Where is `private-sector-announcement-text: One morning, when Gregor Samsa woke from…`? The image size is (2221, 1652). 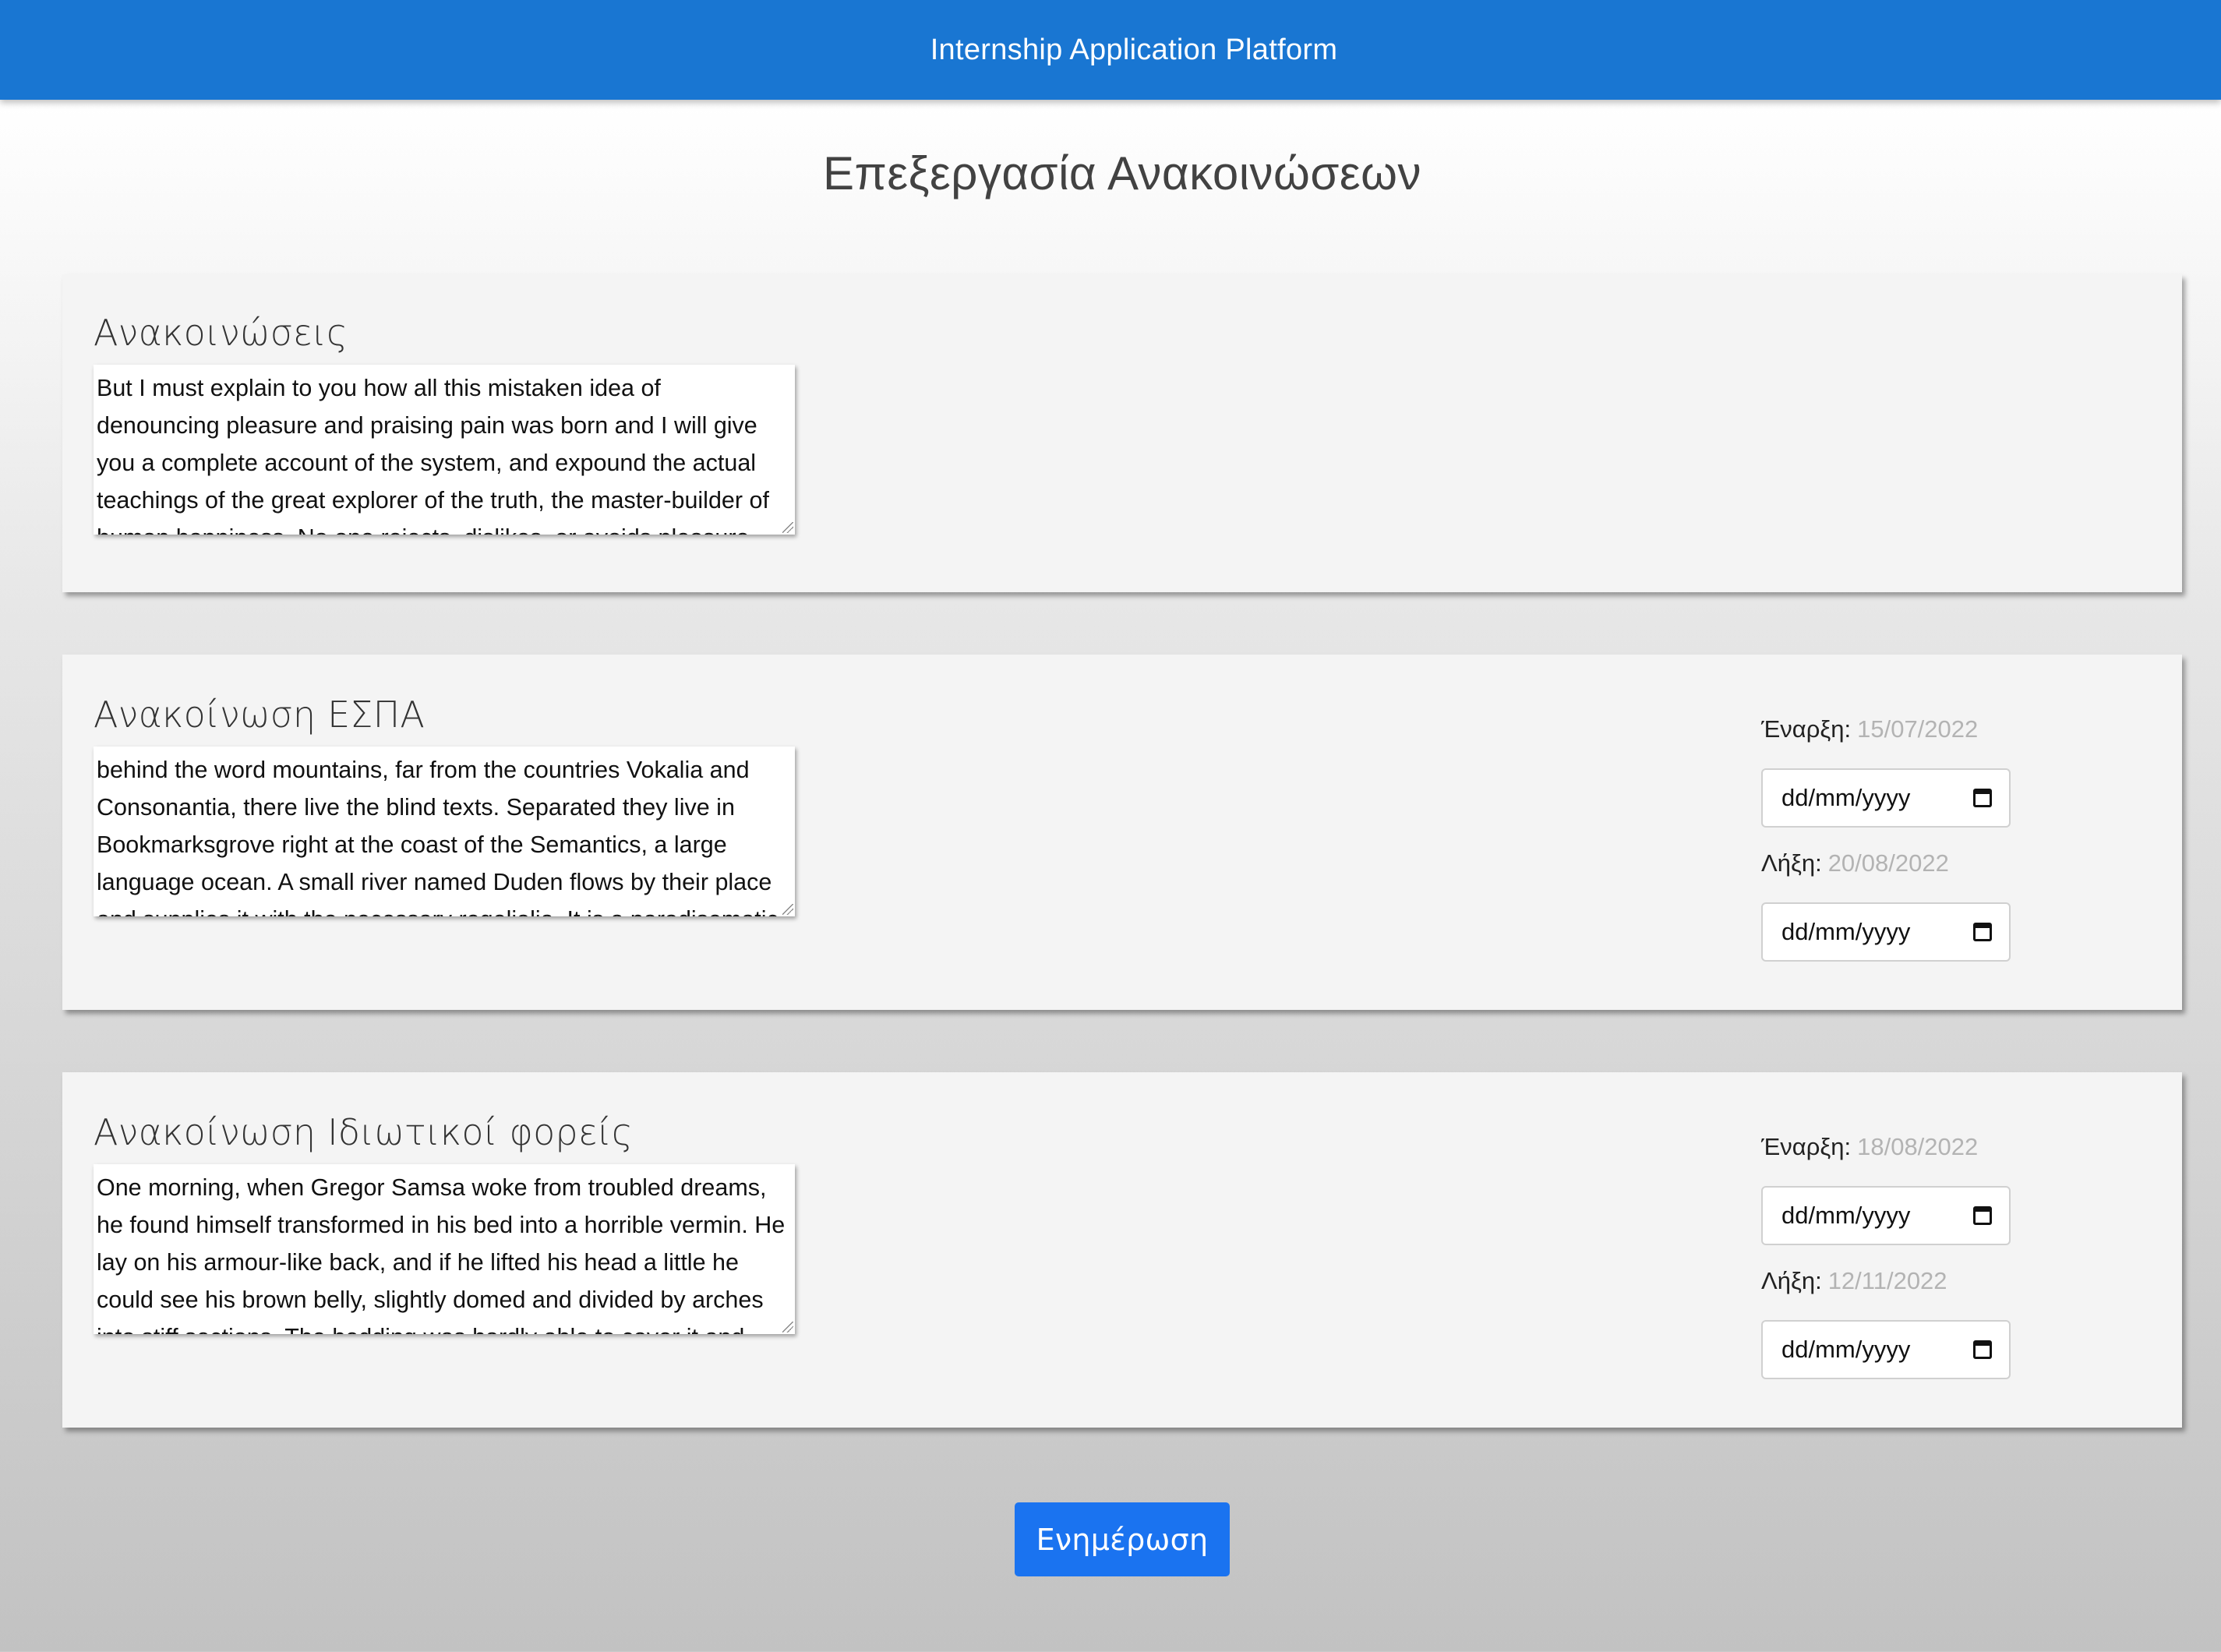 private-sector-announcement-text: One morning, when Gregor Samsa woke from… is located at coordinates (441, 1254).